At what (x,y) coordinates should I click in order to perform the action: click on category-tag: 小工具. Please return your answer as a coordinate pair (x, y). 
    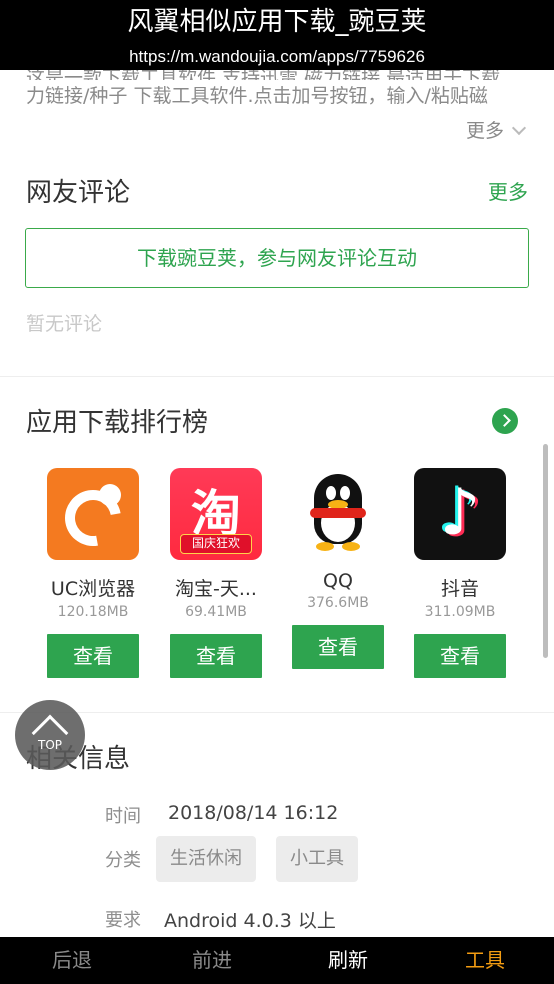
    Looking at the image, I should click on (317, 859).